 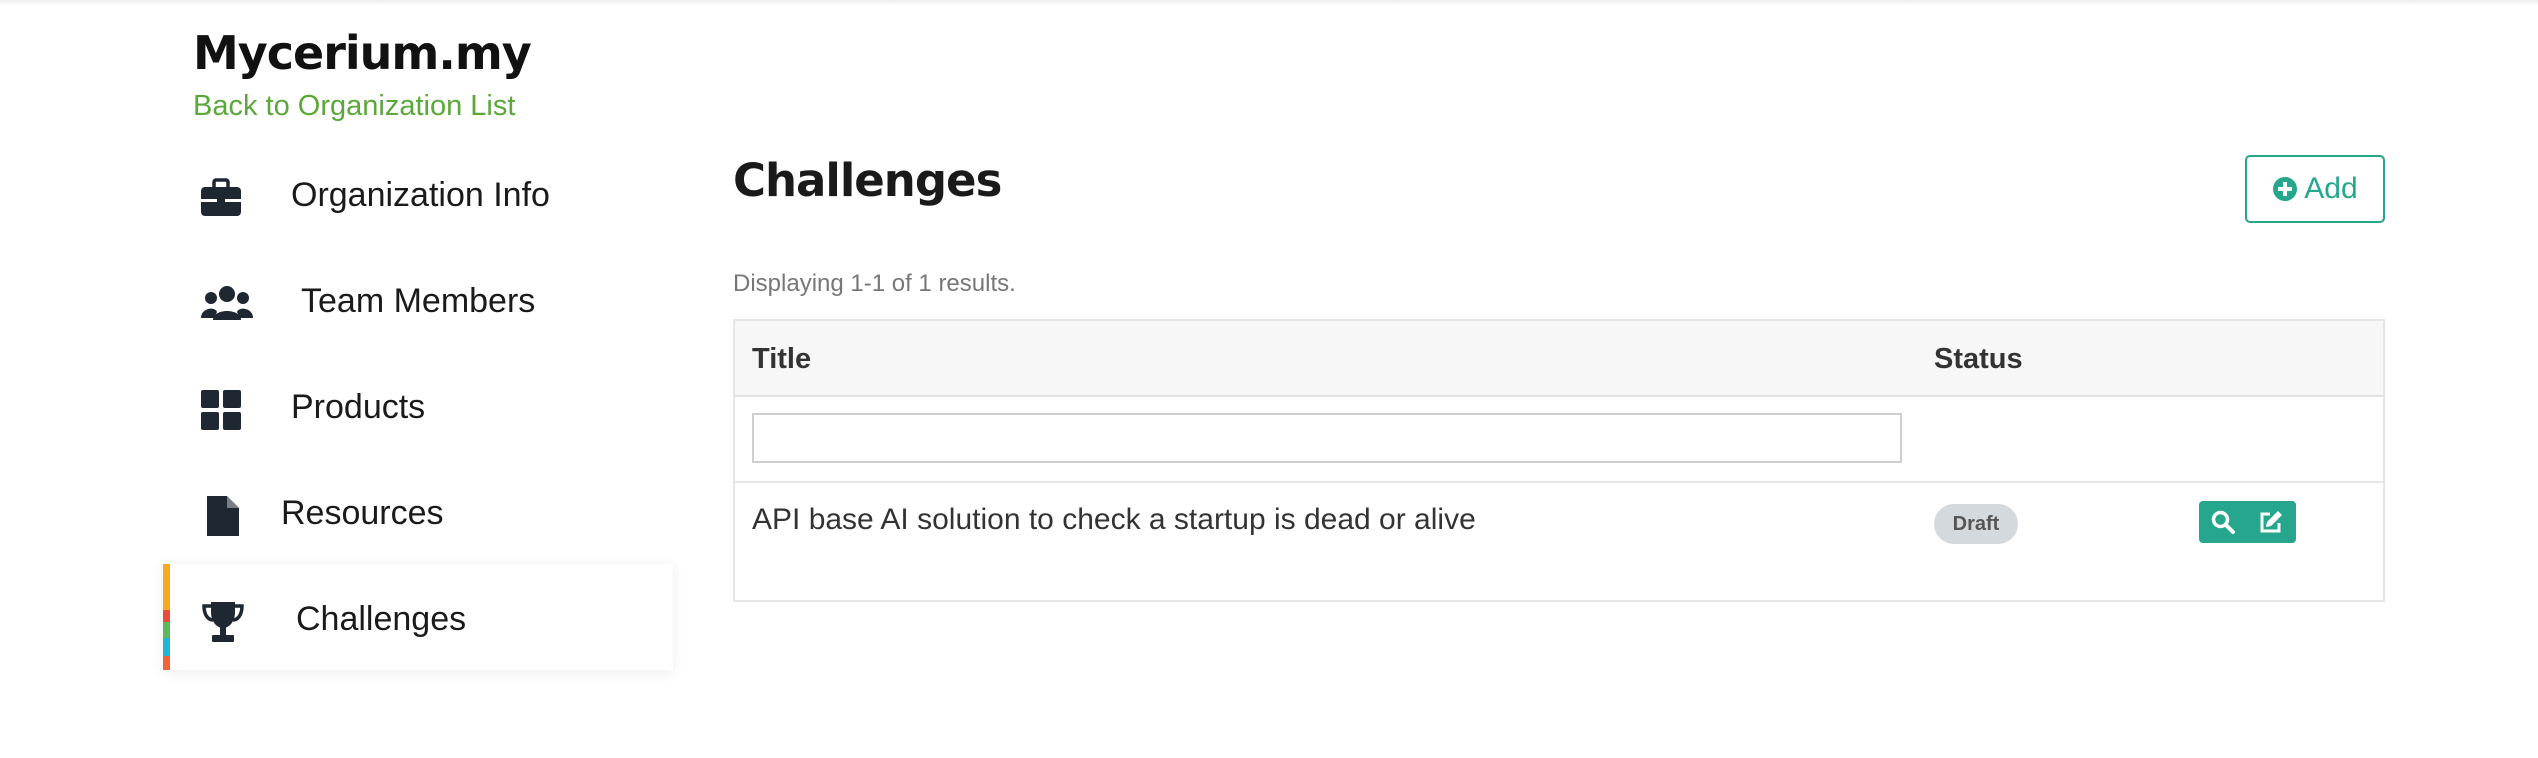 I want to click on sidebar-item-resources: Resources, so click(x=418, y=511).